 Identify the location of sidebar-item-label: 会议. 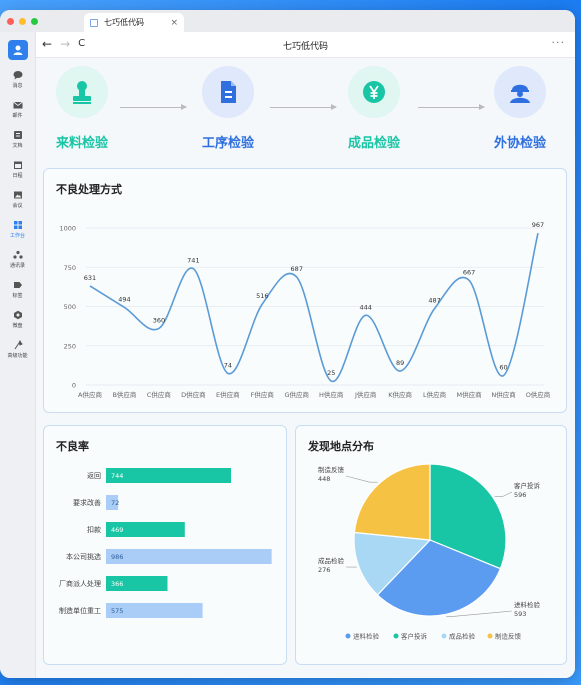
(17, 206).